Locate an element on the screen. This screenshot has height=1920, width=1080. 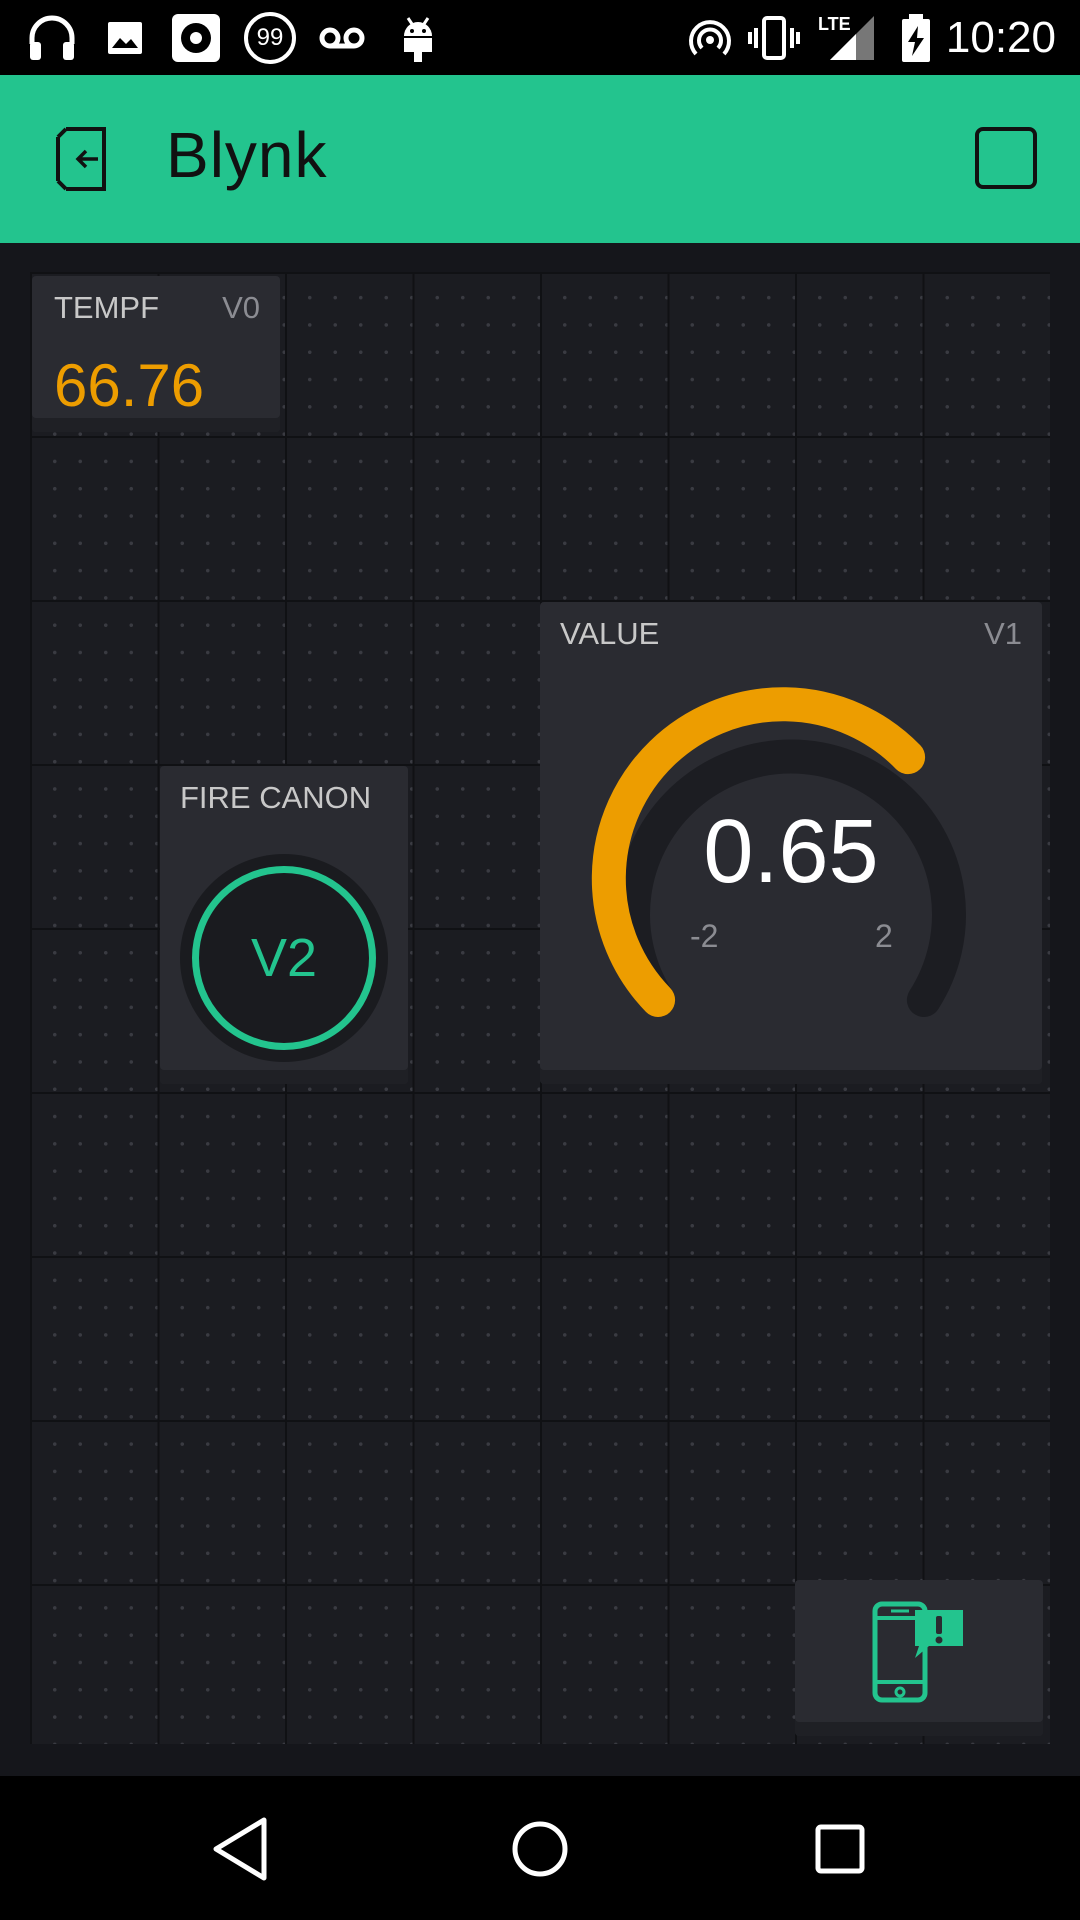
vibrate-icon is located at coordinates (774, 38).